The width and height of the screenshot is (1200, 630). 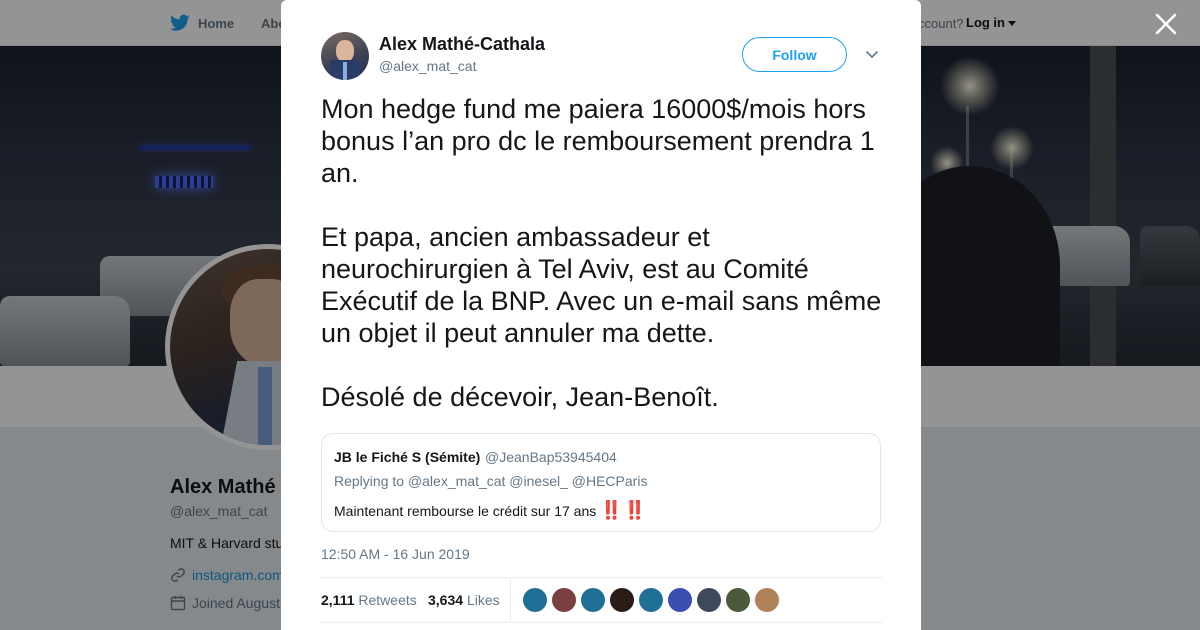 I want to click on replying-prefix: Replying to, so click(x=369, y=481).